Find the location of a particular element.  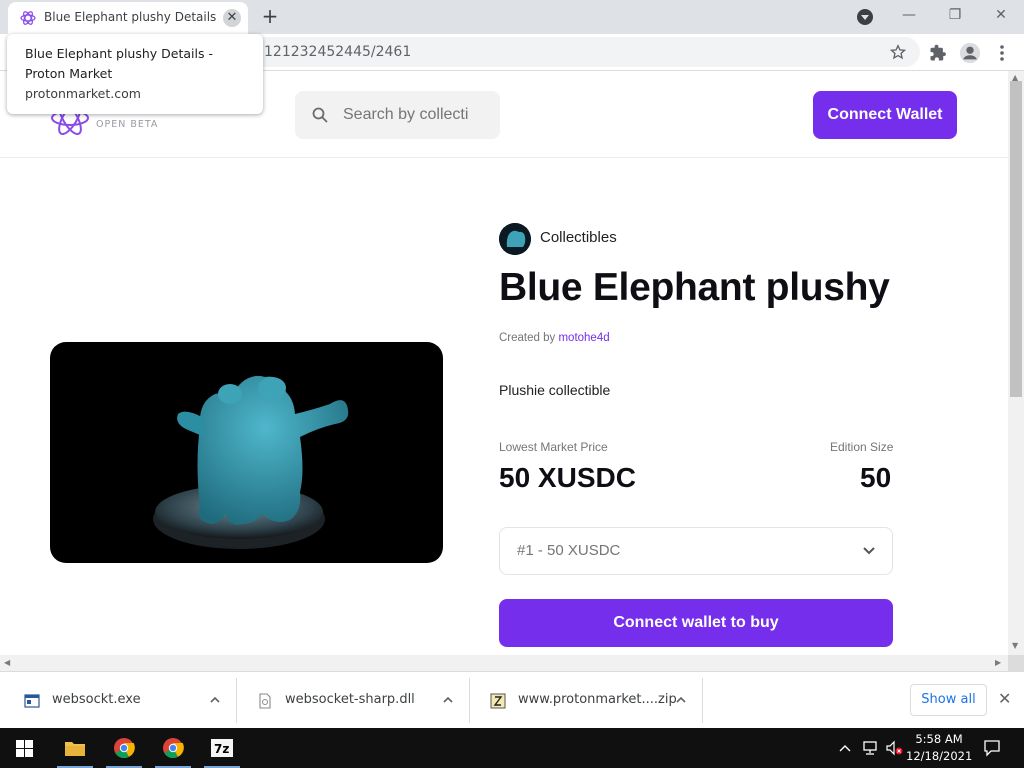

price-label: Lowest Market Price is located at coordinates (553, 447).